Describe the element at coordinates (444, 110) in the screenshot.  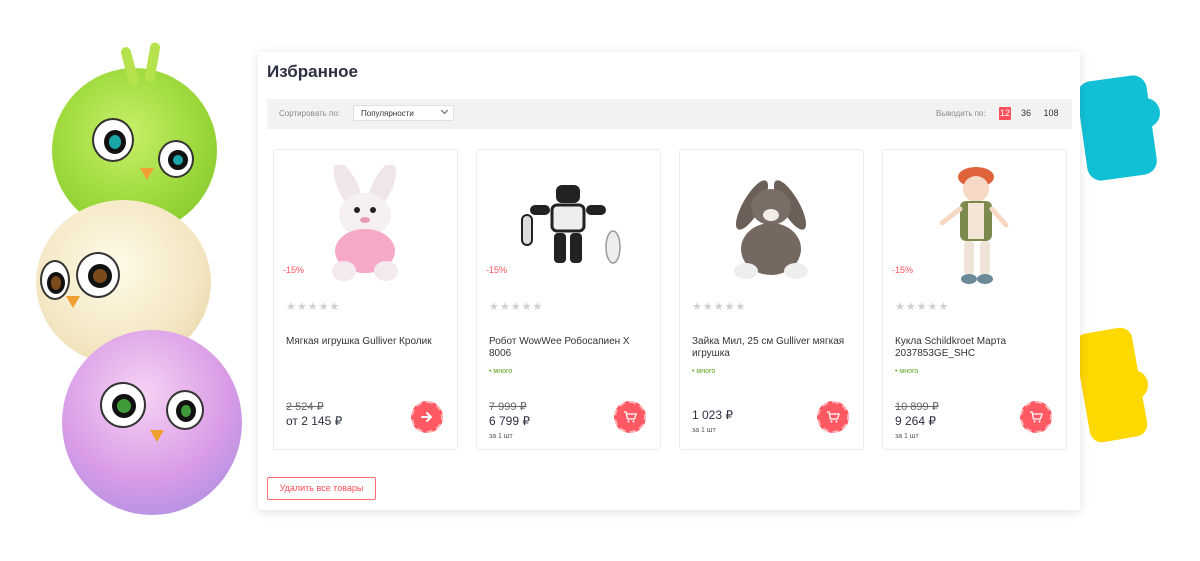
I see `chevron-down-icon` at that location.